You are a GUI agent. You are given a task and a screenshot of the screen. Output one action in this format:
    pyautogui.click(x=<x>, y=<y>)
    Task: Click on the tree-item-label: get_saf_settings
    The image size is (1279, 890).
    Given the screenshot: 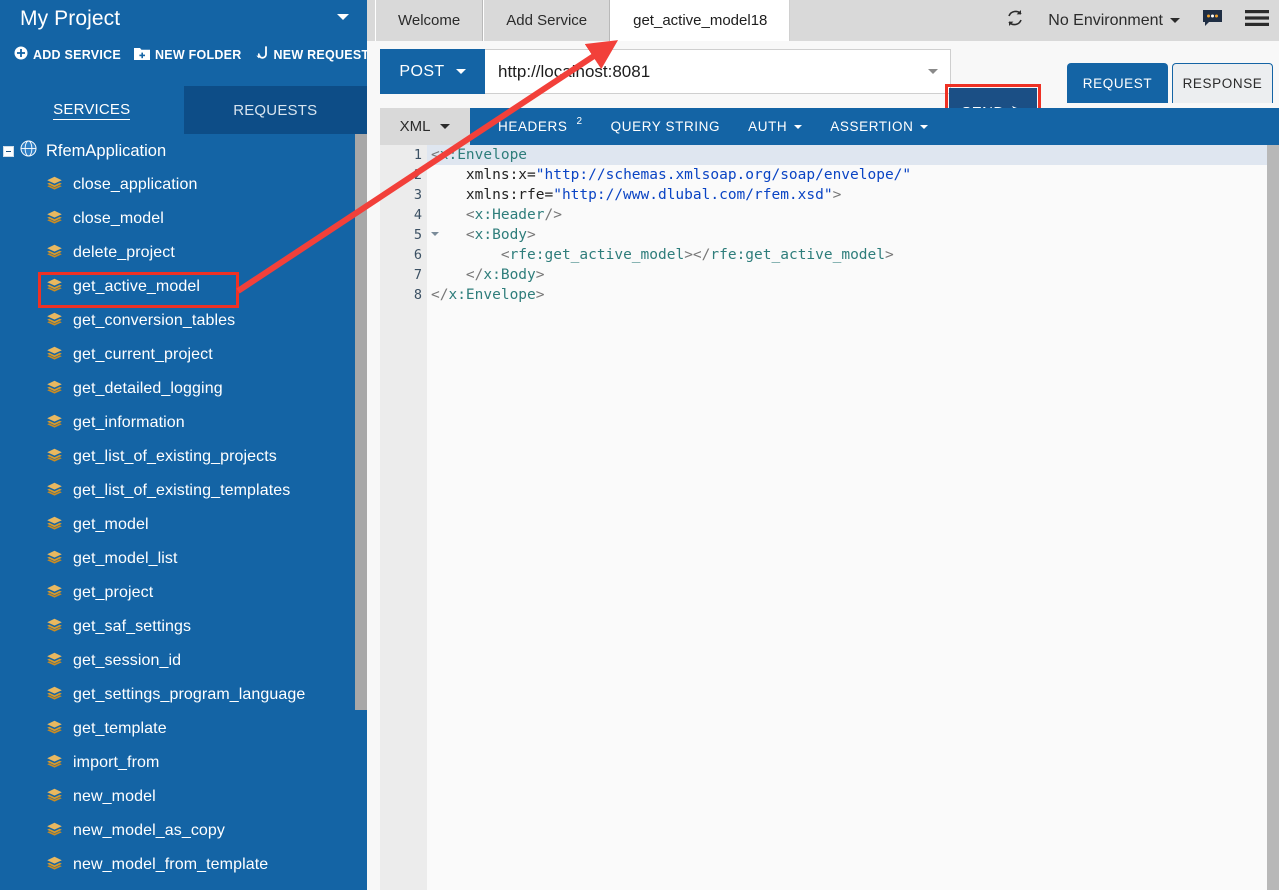 What is the action you would take?
    pyautogui.click(x=132, y=626)
    